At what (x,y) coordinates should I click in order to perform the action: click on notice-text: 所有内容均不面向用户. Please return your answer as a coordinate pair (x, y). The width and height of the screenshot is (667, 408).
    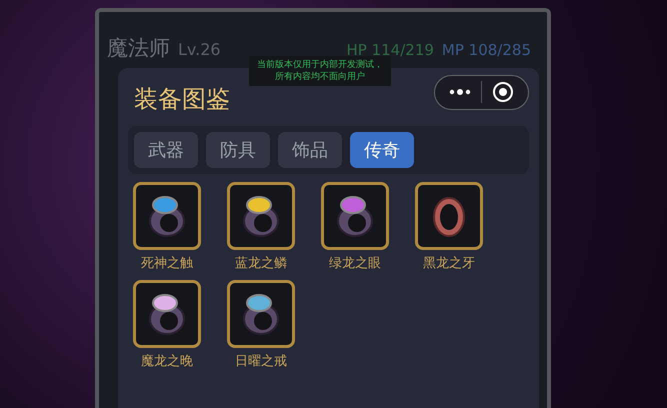
    Looking at the image, I should click on (320, 77).